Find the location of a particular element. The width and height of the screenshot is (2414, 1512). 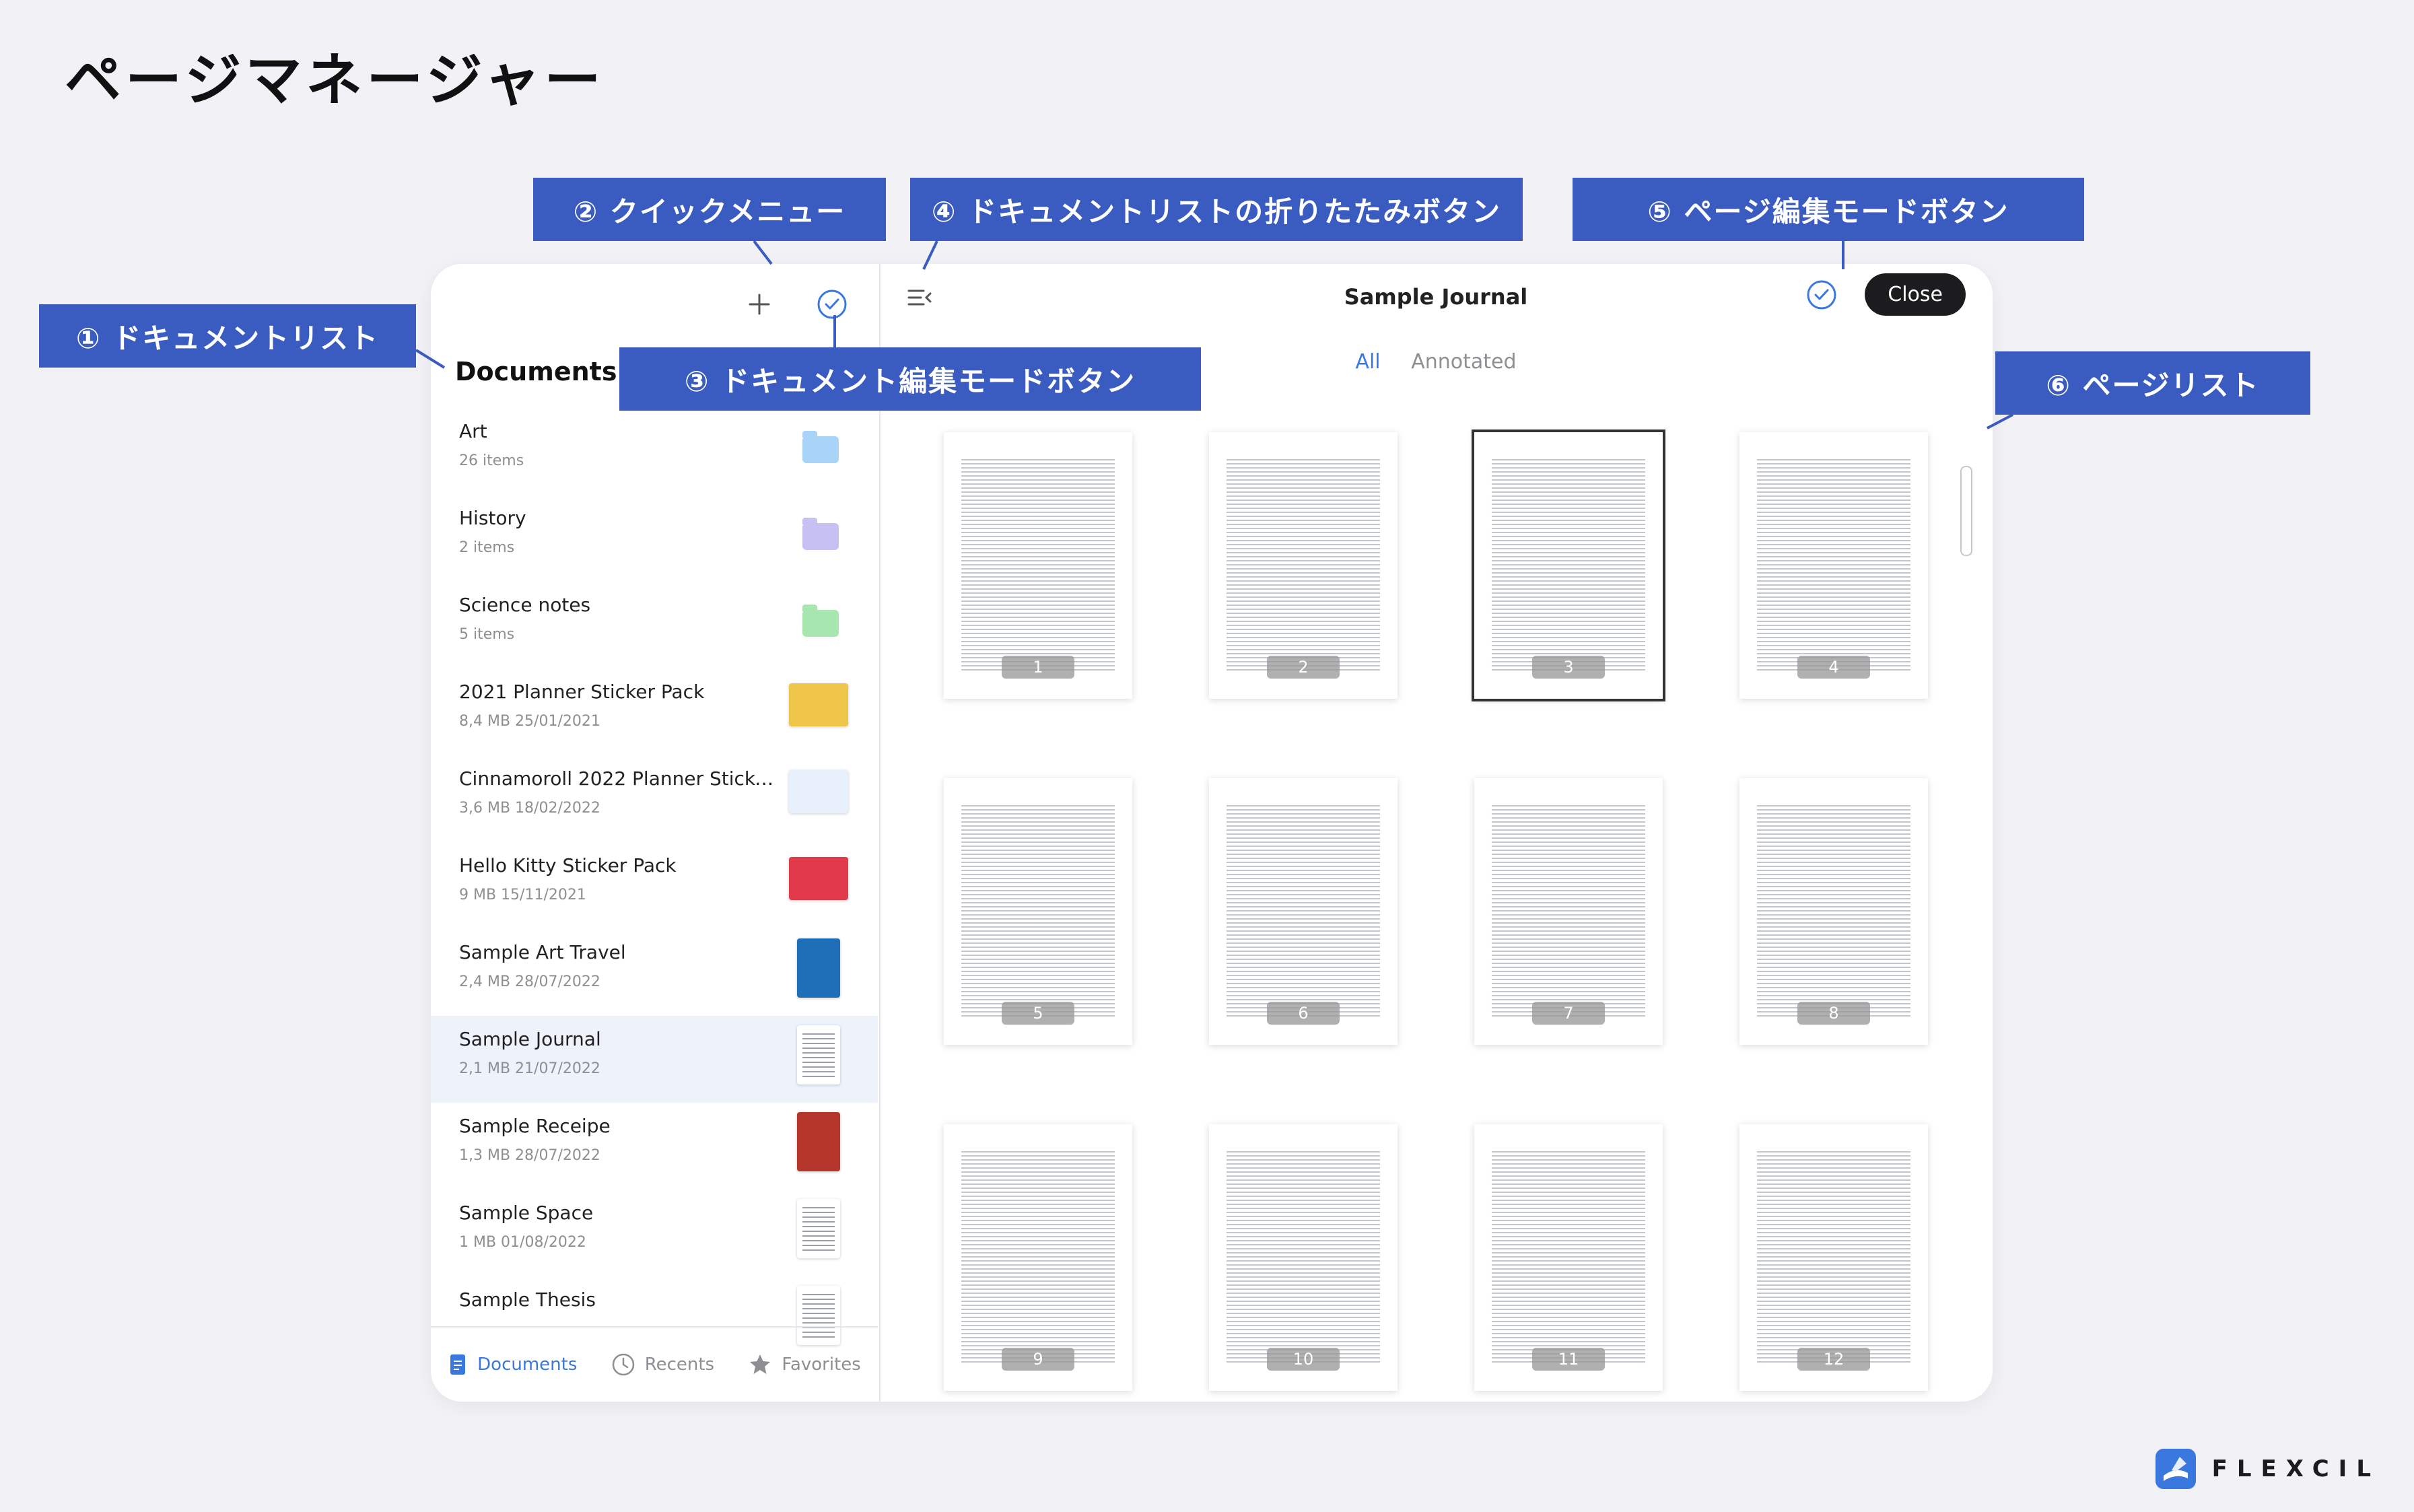

brand-name: FLEXCIL is located at coordinates (2295, 1468).